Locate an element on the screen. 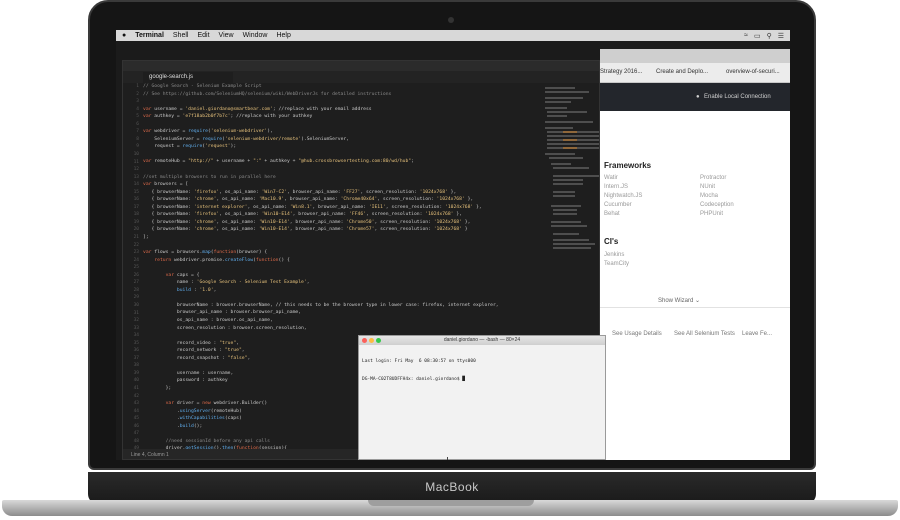 Image resolution: width=900 pixels, height=520 pixels. camera-icon is located at coordinates (451, 20).